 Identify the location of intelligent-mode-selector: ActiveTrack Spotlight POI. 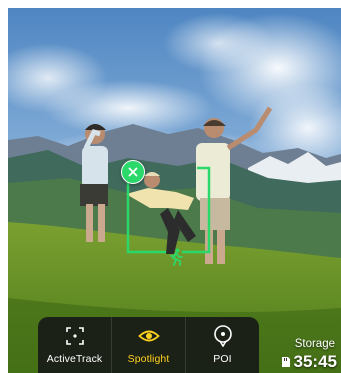
(148, 345).